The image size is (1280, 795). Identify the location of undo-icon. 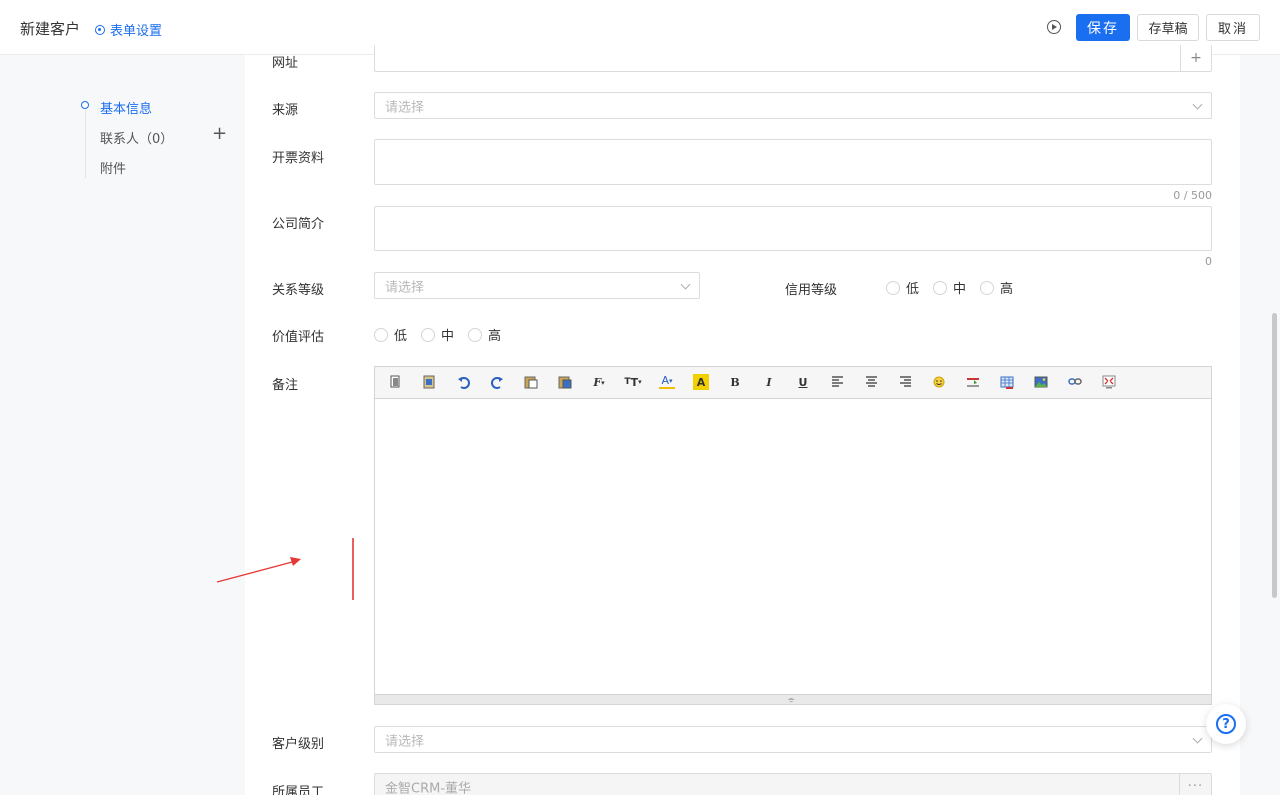
(463, 382).